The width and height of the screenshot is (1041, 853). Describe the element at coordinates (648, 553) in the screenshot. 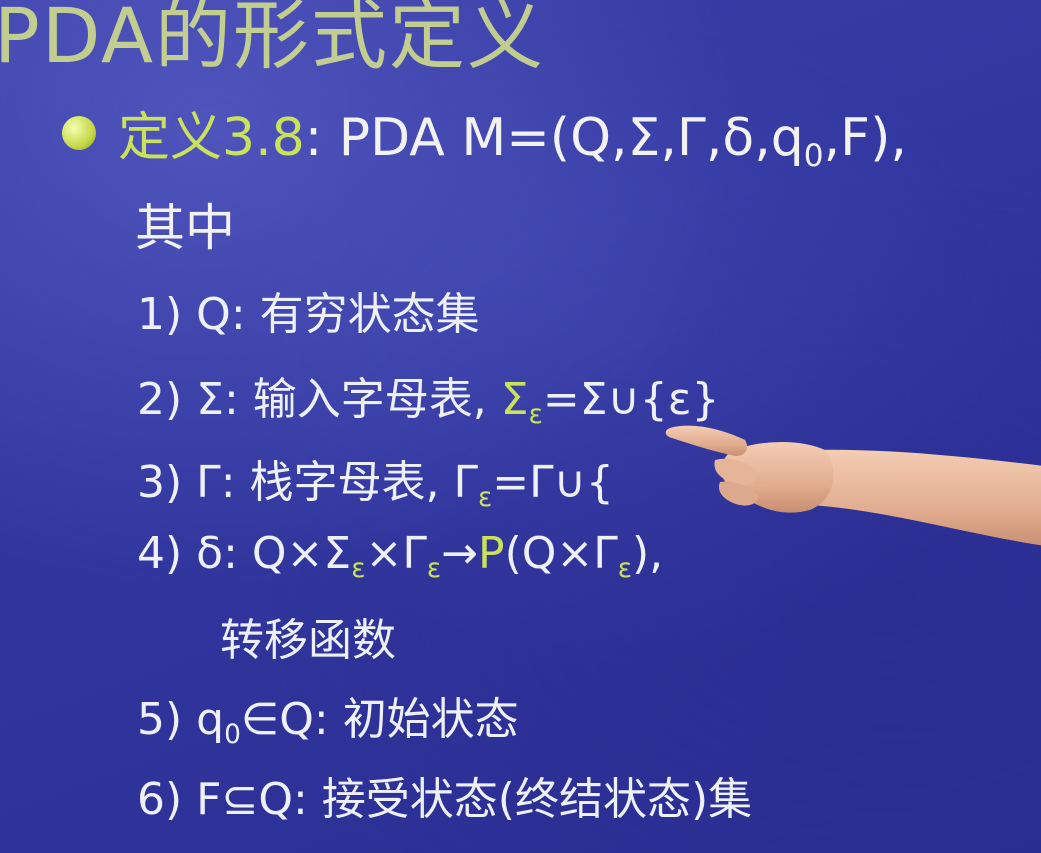

I see `delta-expr-d: ),` at that location.